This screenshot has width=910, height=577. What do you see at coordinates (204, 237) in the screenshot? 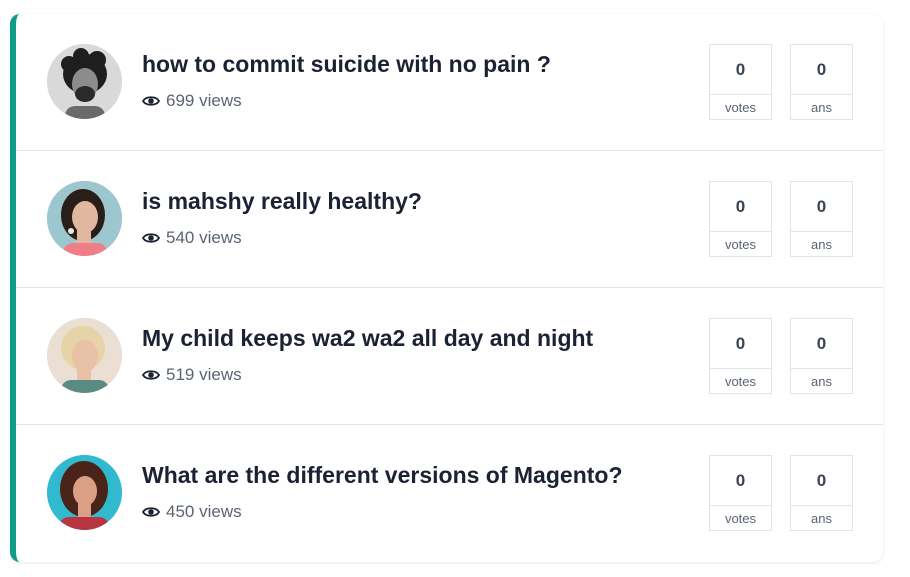
I see `views-label: 540 views` at bounding box center [204, 237].